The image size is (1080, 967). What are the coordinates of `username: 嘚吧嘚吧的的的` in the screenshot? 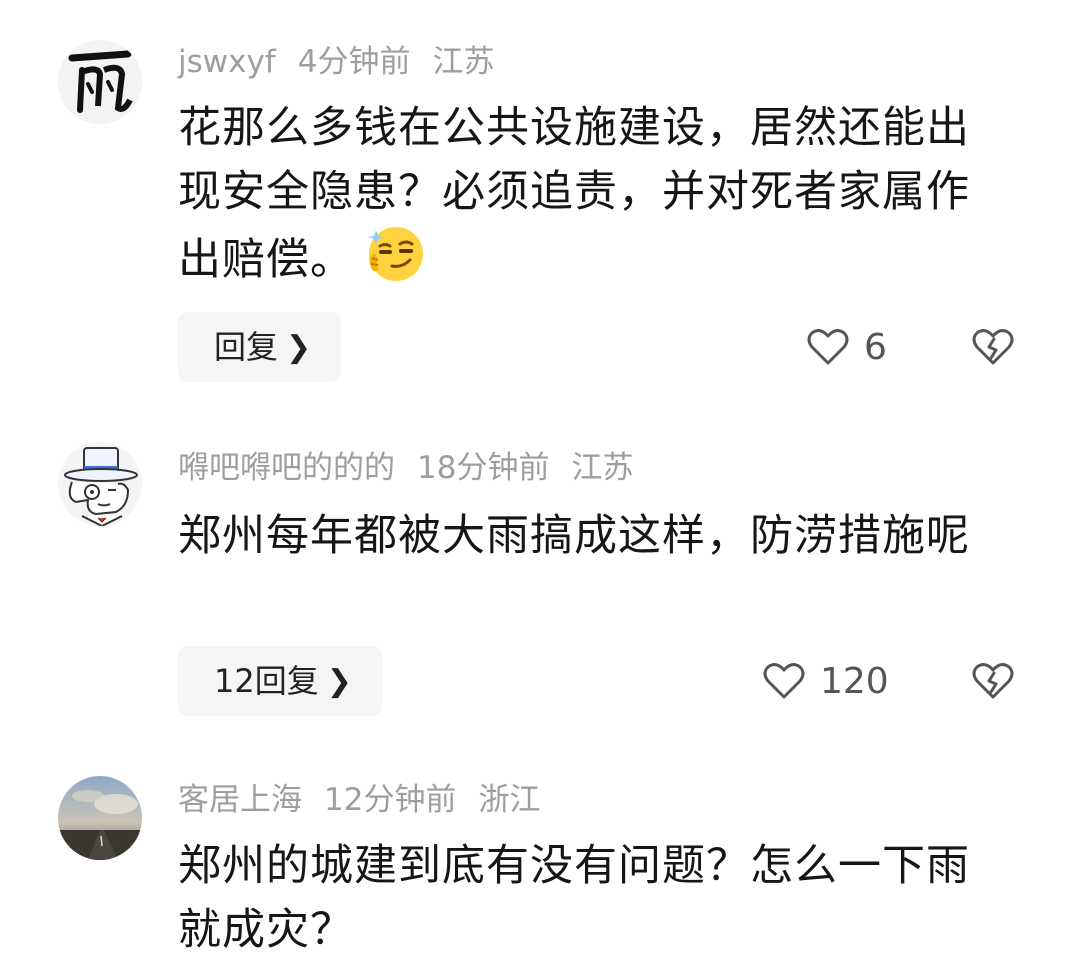 It's located at (286, 468).